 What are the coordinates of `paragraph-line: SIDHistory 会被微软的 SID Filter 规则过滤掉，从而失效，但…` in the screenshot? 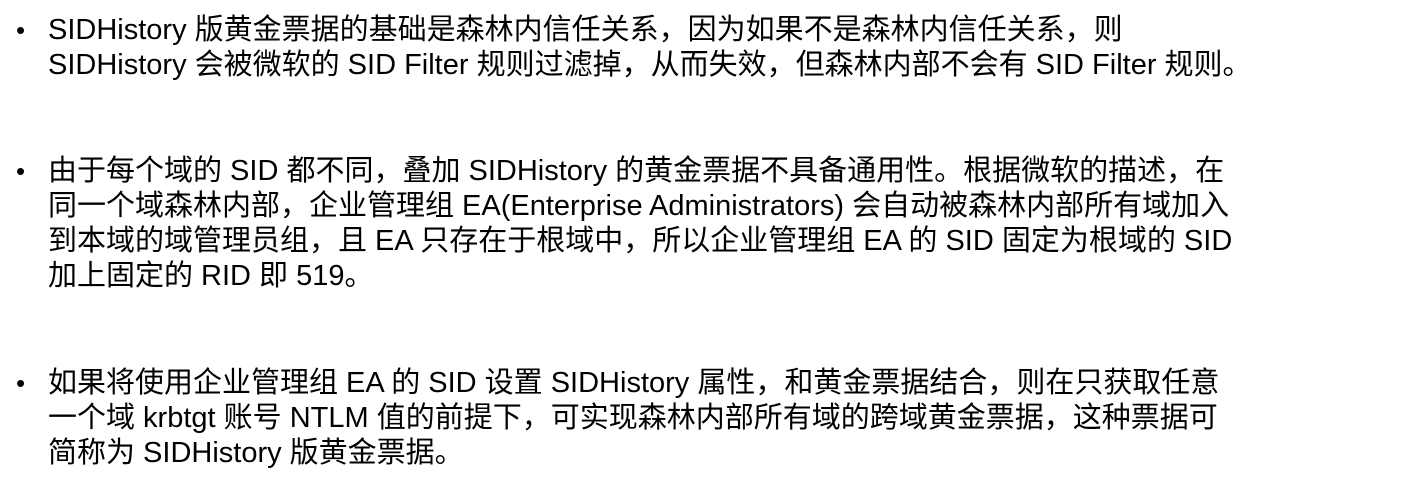 It's located at (650, 65).